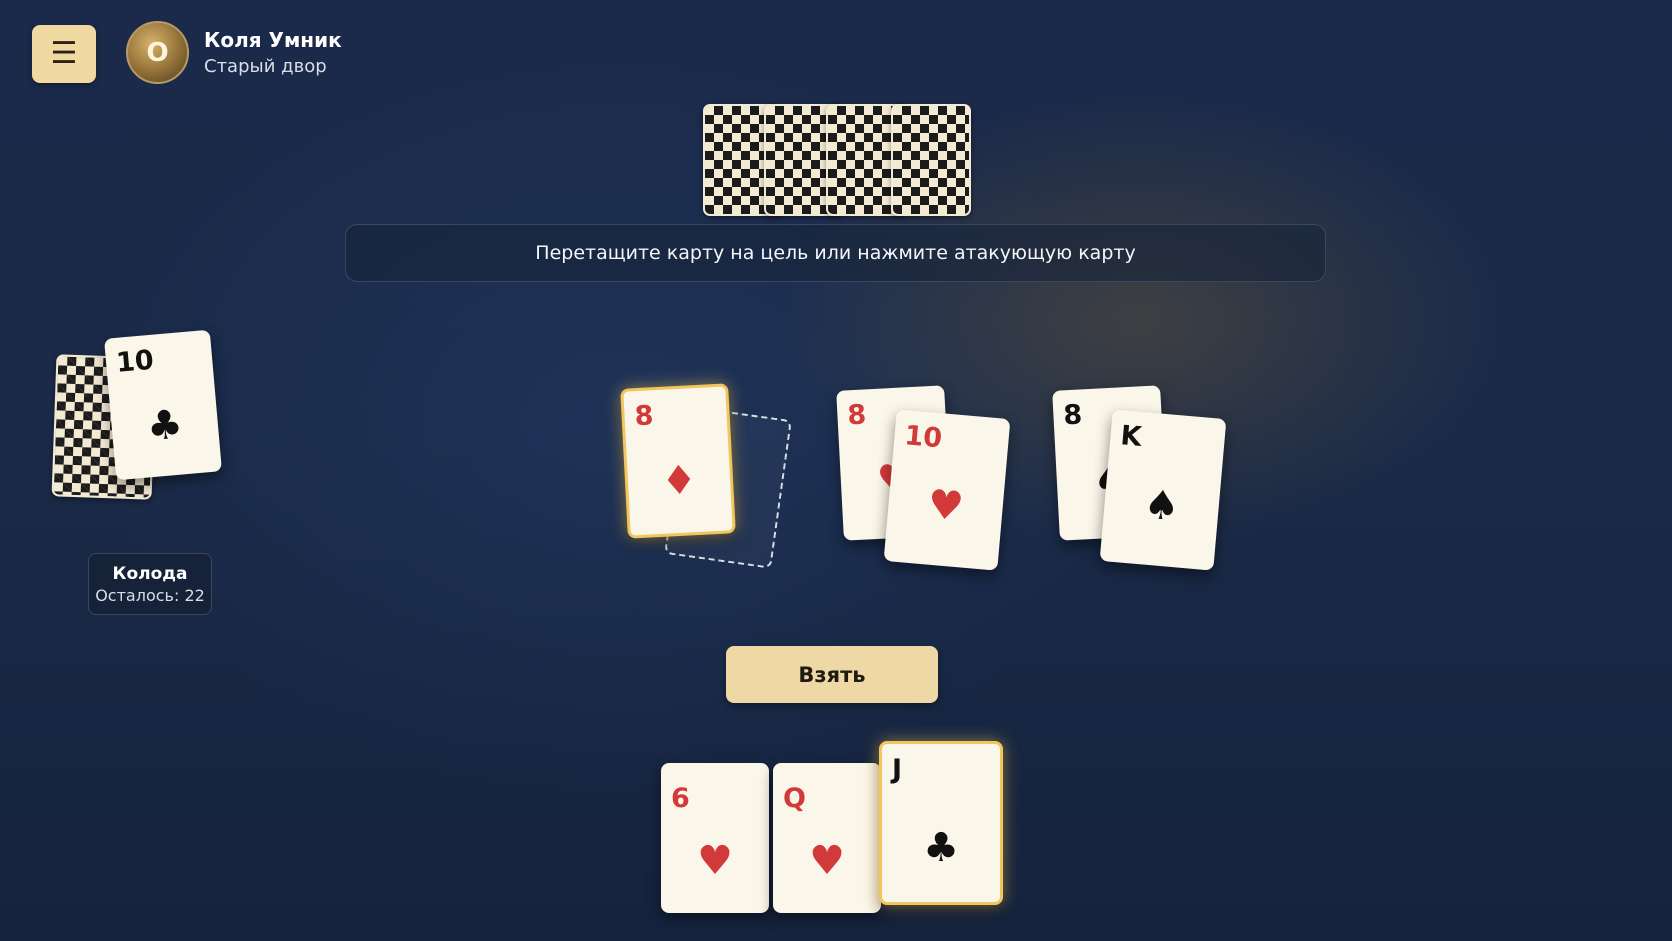 The height and width of the screenshot is (941, 1672). I want to click on player-name: Коля Умник, so click(273, 40).